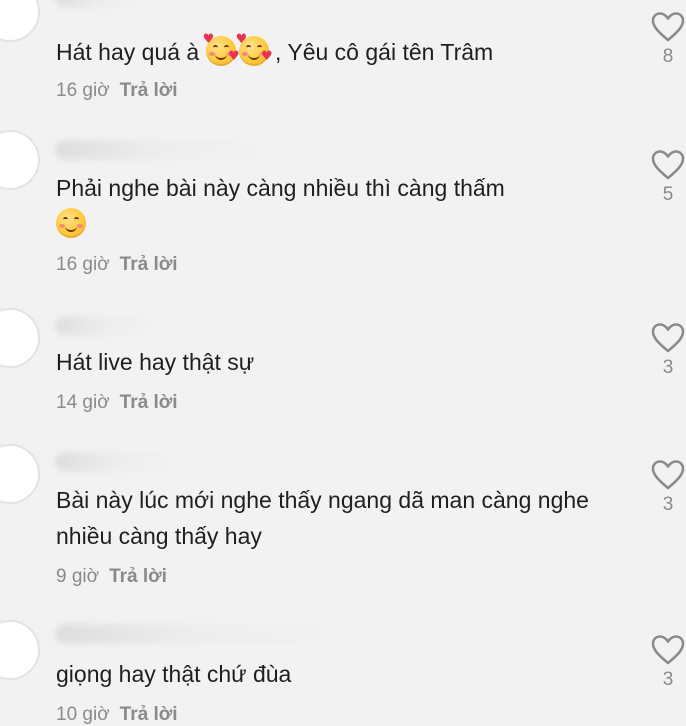 This screenshot has width=686, height=726. I want to click on smiling-face-icon, so click(71, 223).